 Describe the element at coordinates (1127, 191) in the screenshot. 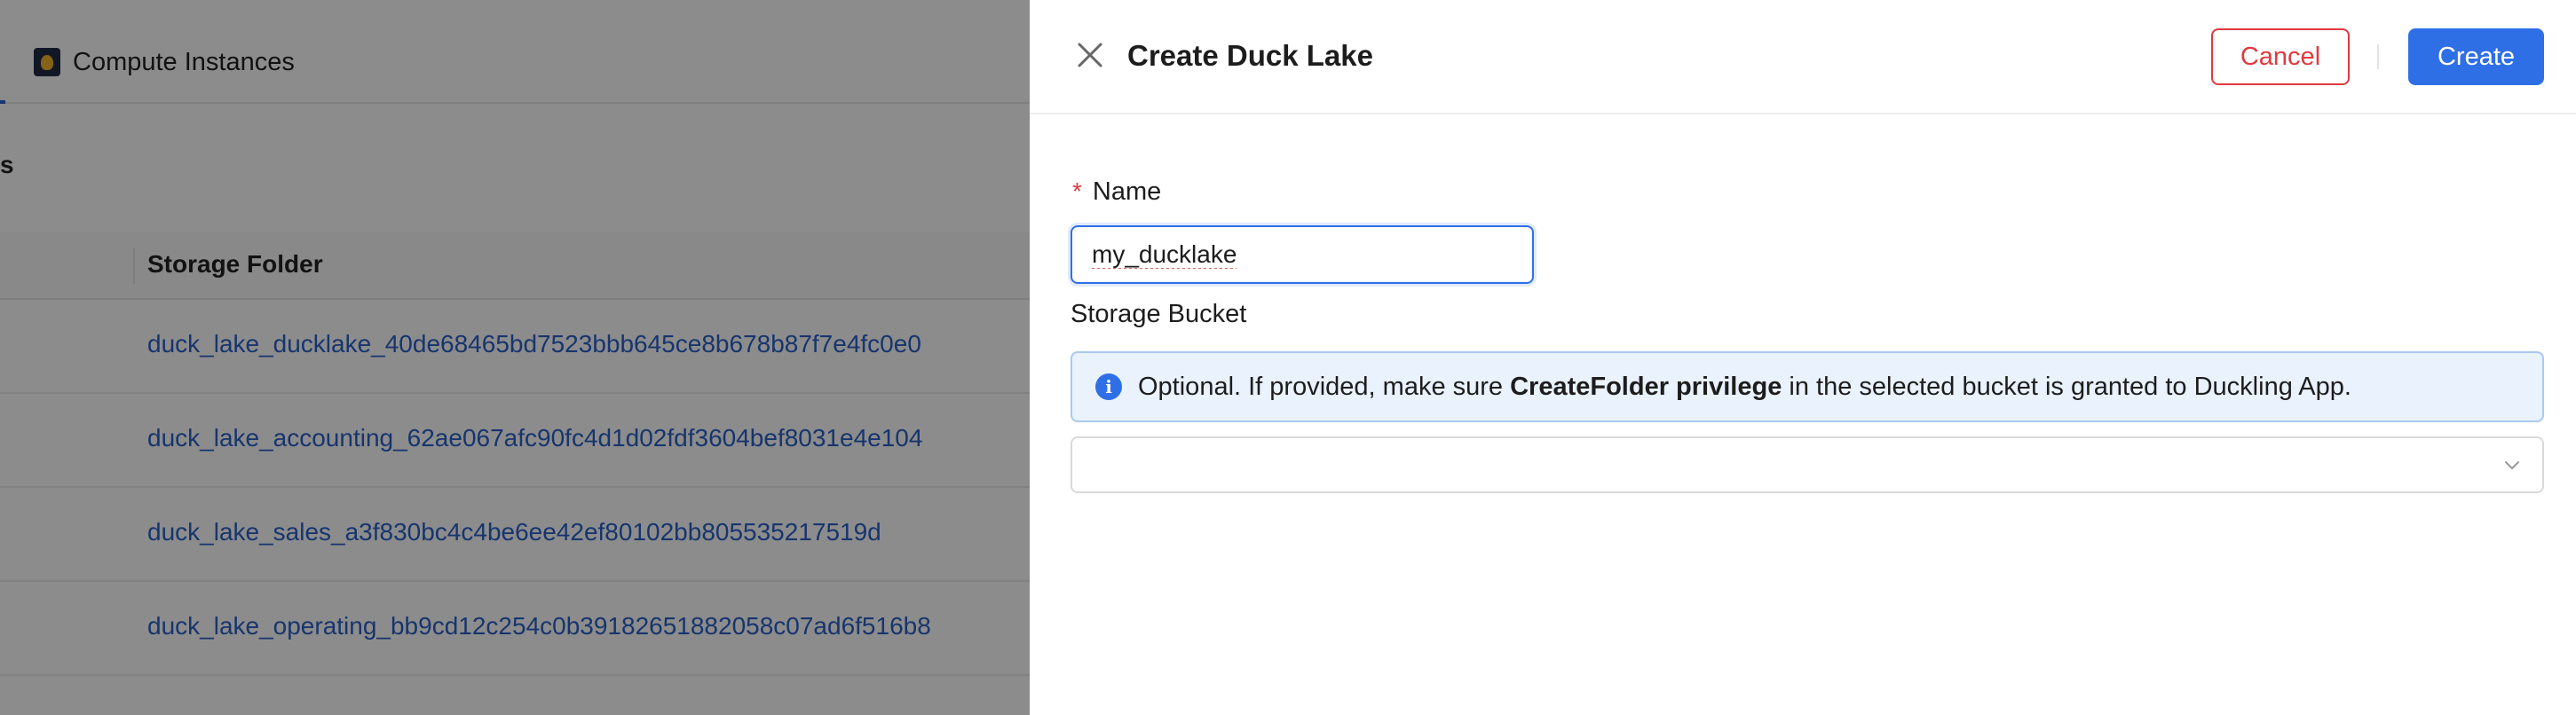

I see `name-label-text: Name` at that location.